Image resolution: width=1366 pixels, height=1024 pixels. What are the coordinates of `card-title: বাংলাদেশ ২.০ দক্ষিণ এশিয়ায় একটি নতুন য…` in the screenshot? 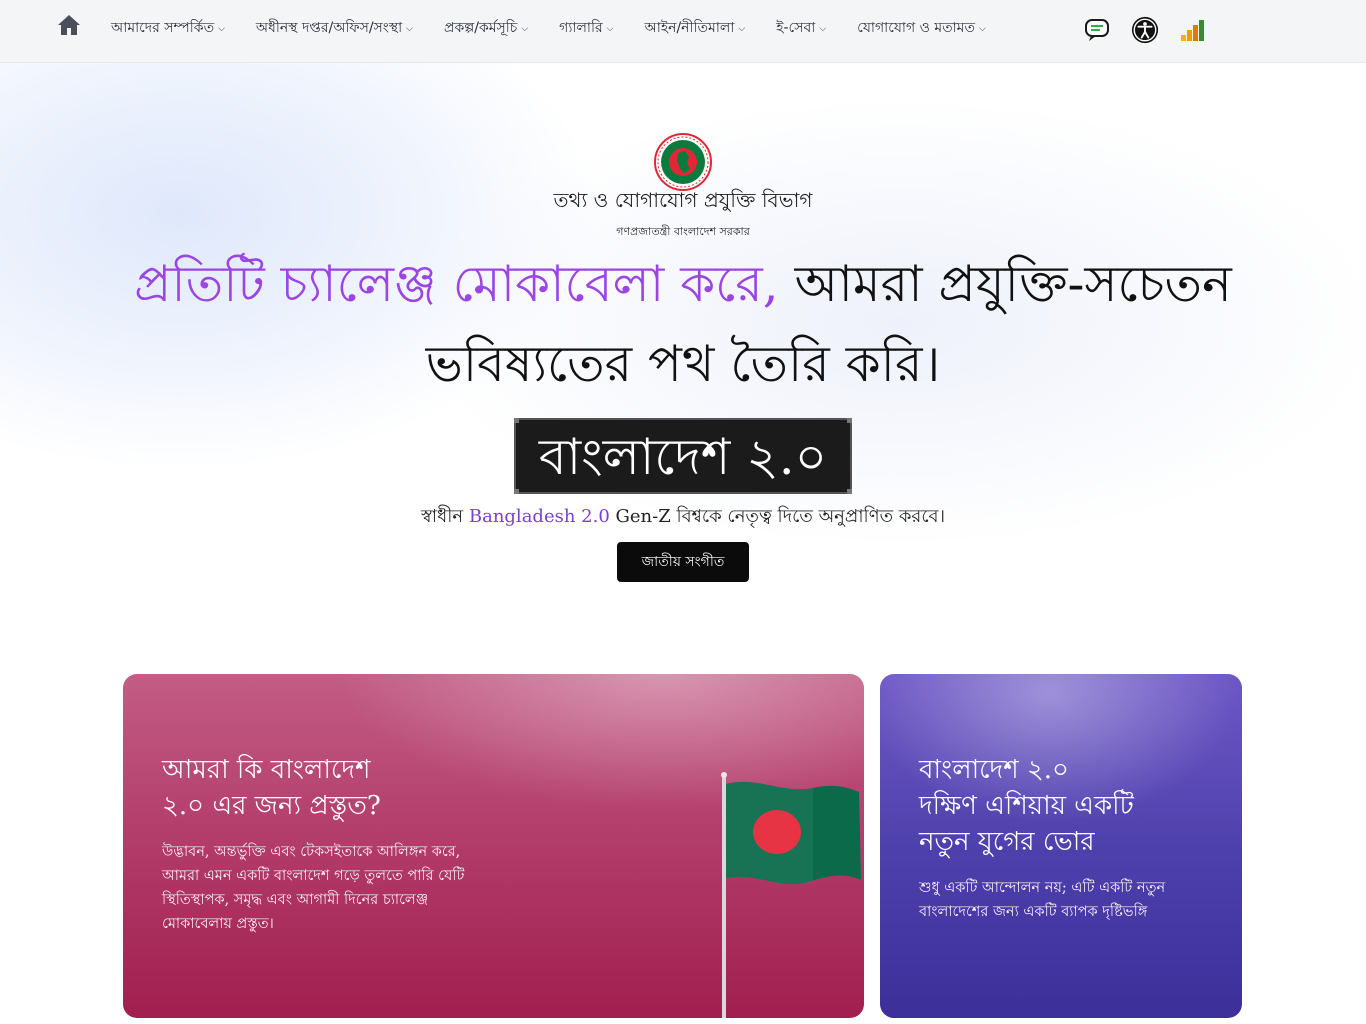 It's located at (1026, 806).